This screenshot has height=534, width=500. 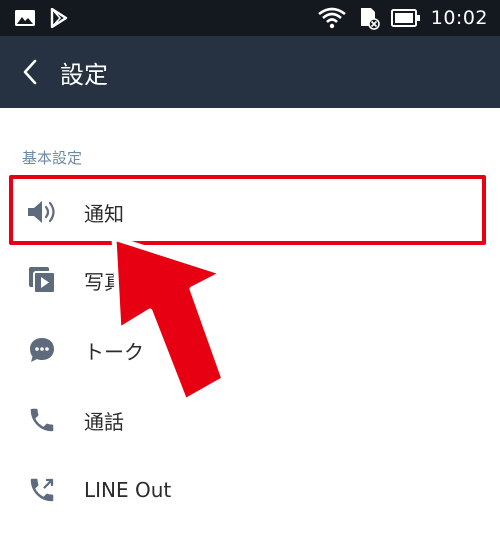 What do you see at coordinates (128, 490) in the screenshot?
I see `settings-item-label: LINE Out` at bounding box center [128, 490].